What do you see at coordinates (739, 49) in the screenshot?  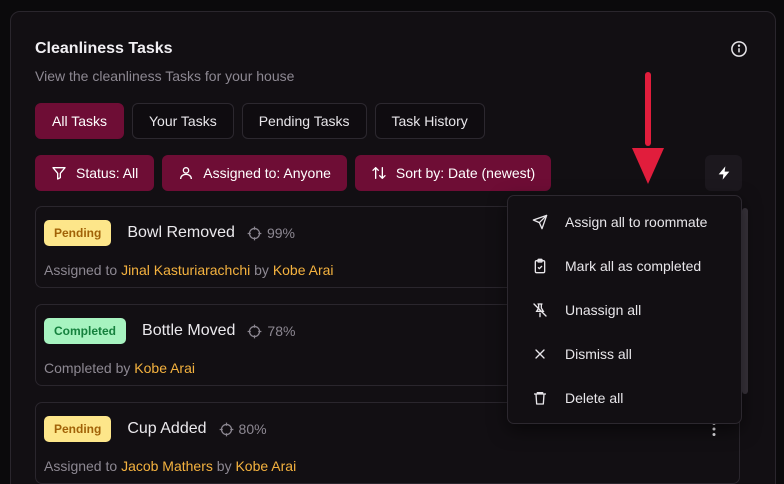 I see `info-icon` at bounding box center [739, 49].